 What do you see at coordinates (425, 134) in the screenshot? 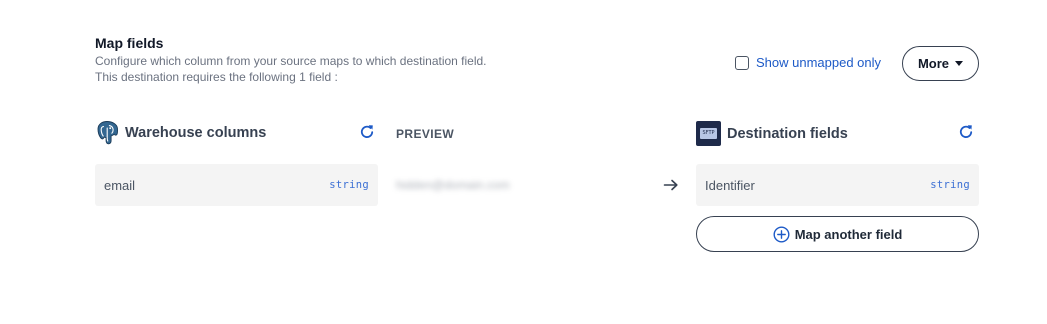
I see `preview-heading: PREVIEW` at bounding box center [425, 134].